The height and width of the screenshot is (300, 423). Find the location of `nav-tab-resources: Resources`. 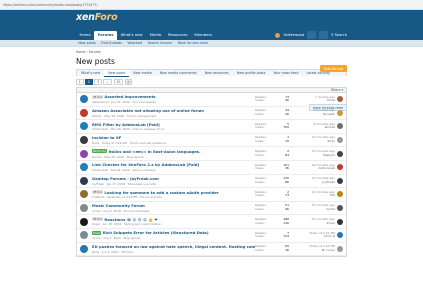

nav-tab-resources: Resources is located at coordinates (178, 35).